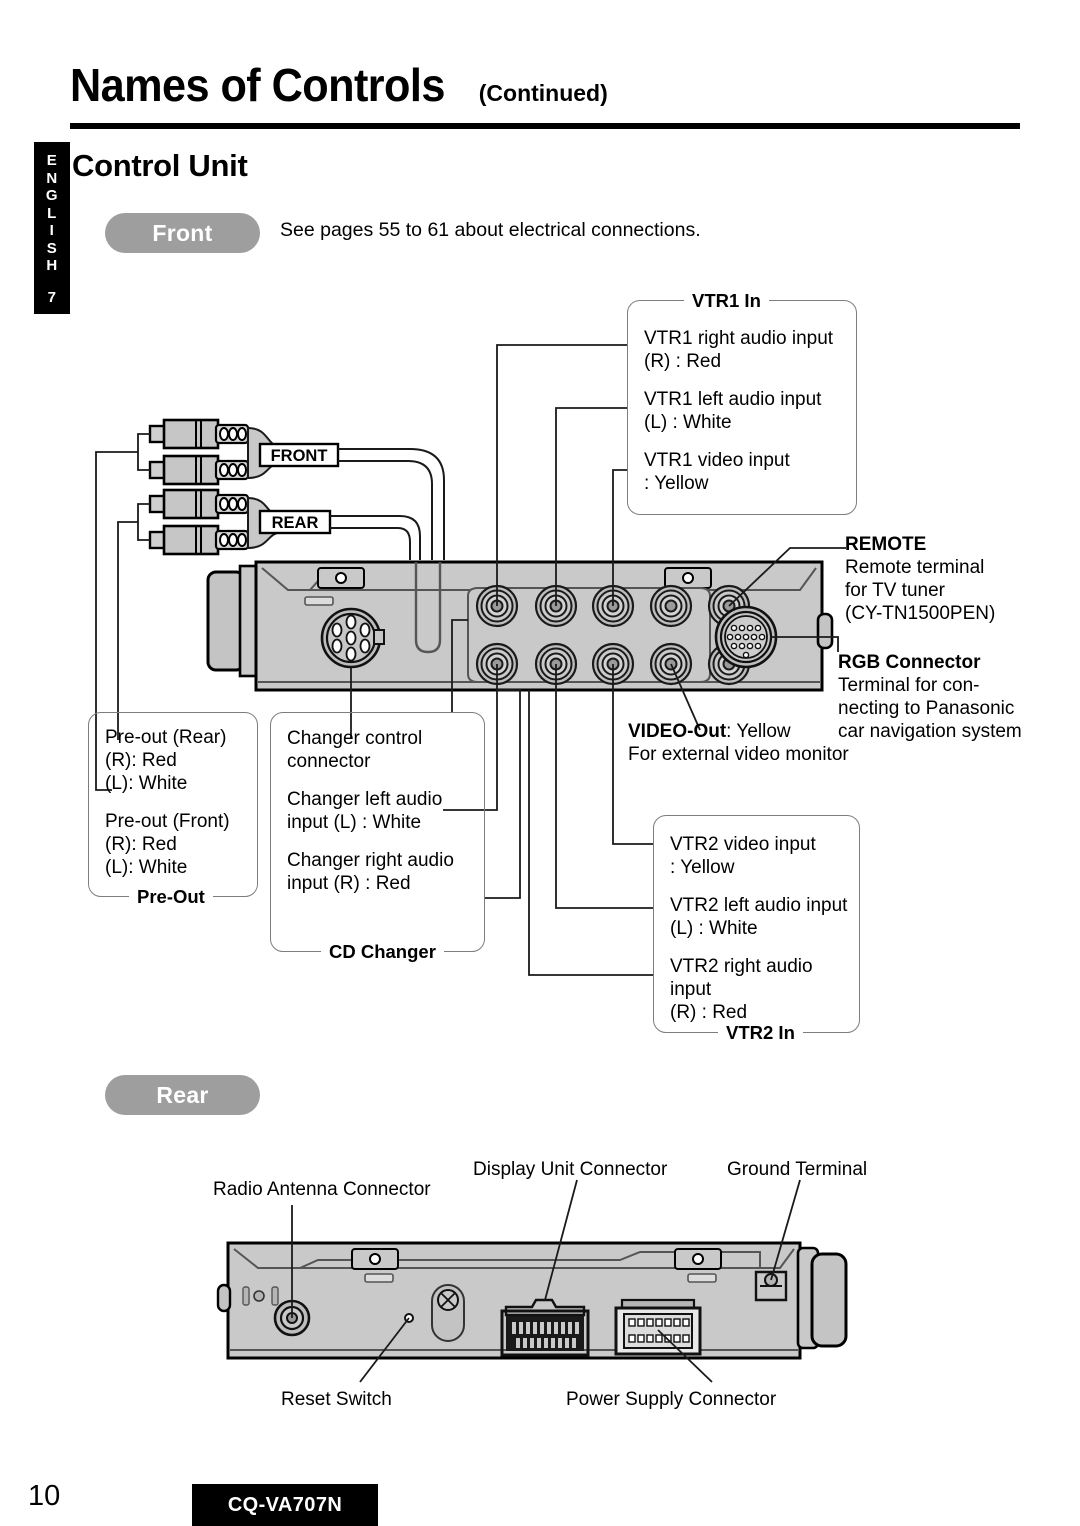  I want to click on leader-line-remote, so click(787, 577).